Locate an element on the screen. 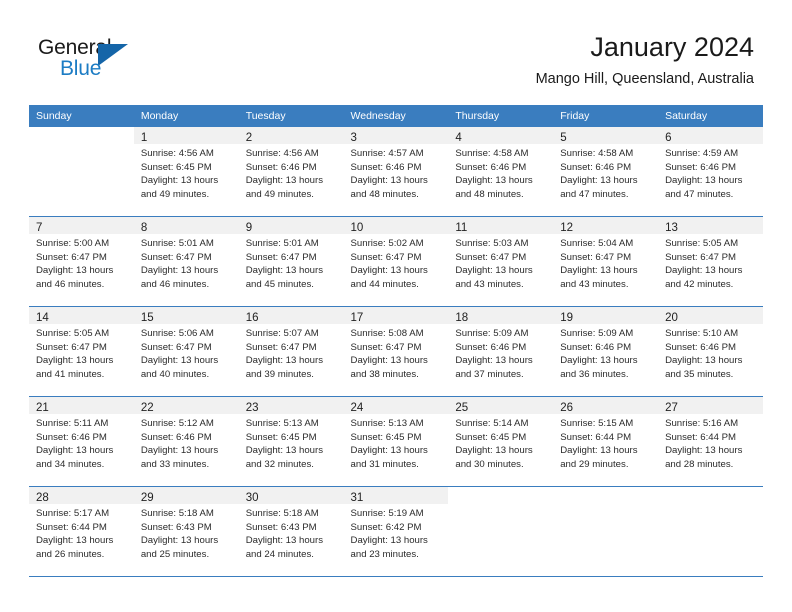  day-number: 4 is located at coordinates (458, 138).